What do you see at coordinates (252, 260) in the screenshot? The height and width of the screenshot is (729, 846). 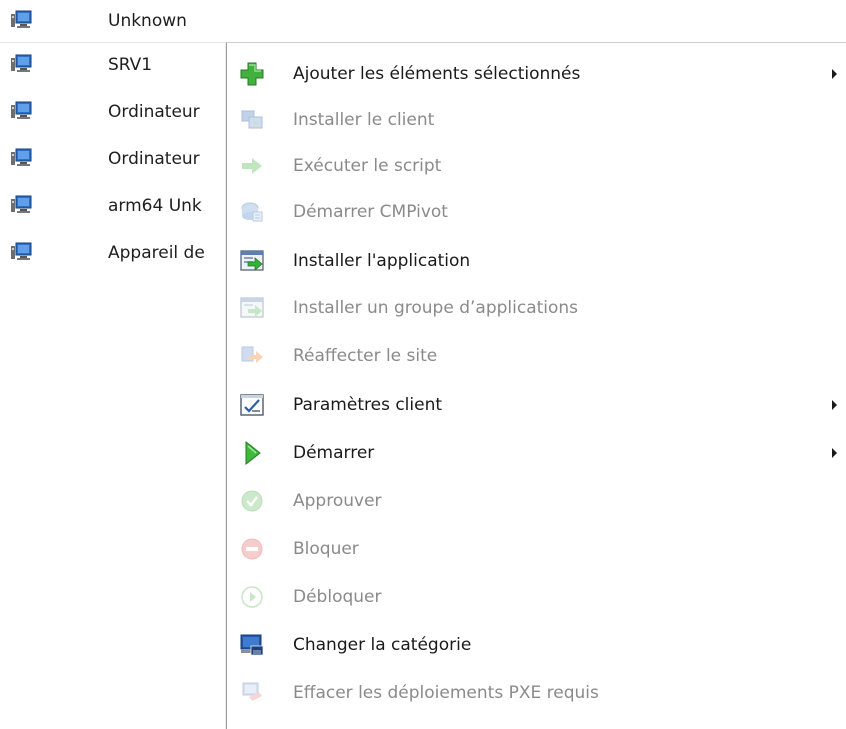 I see `install-application-icon` at bounding box center [252, 260].